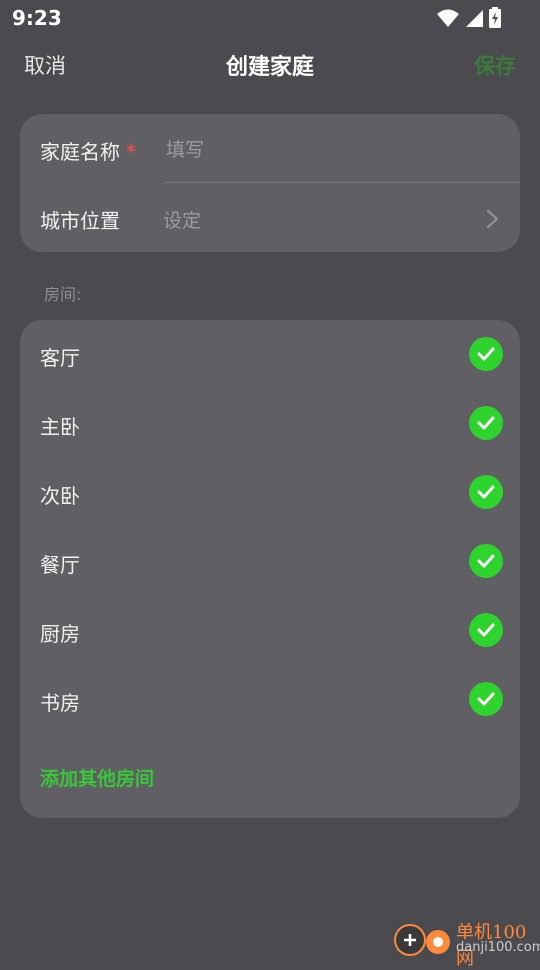  I want to click on room-name: 客厅, so click(60, 358).